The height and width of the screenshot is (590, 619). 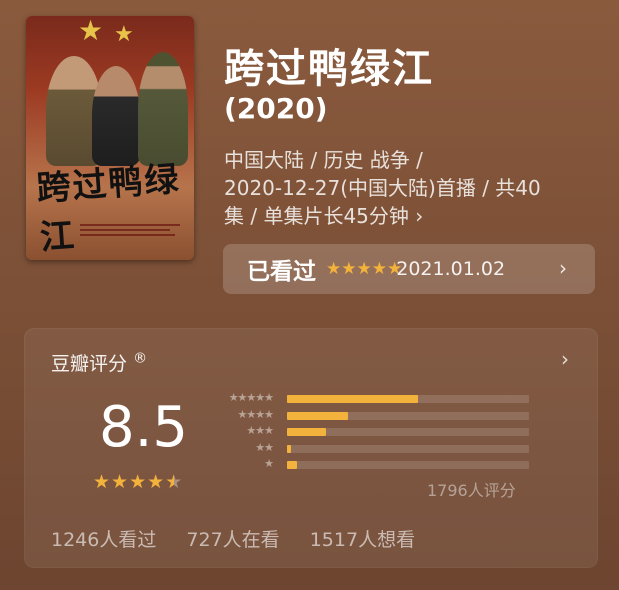 I want to click on distribution-row: ★★, so click(x=375, y=448).